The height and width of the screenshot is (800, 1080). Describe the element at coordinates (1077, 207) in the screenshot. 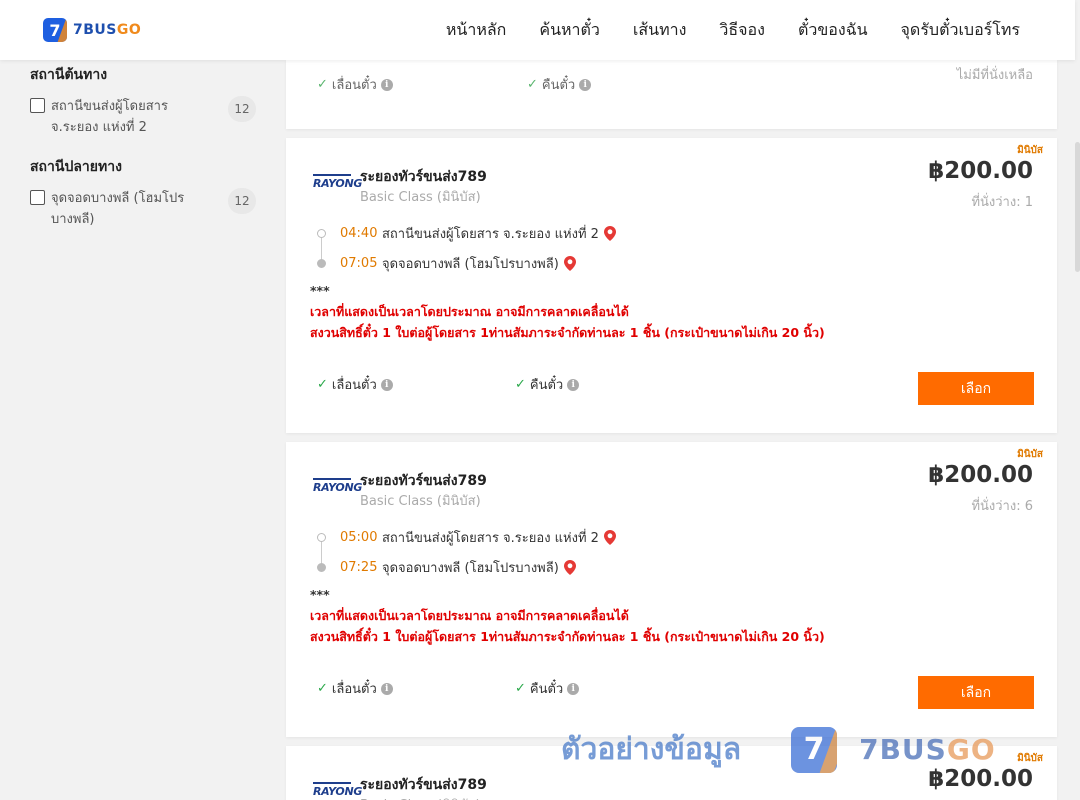

I see `page-scrollbar-thumb` at that location.